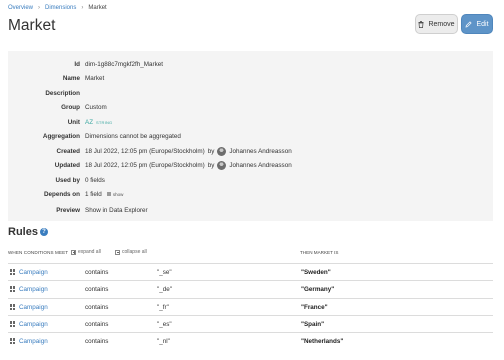 The height and width of the screenshot is (360, 504). I want to click on detail-label: Id, so click(77, 64).